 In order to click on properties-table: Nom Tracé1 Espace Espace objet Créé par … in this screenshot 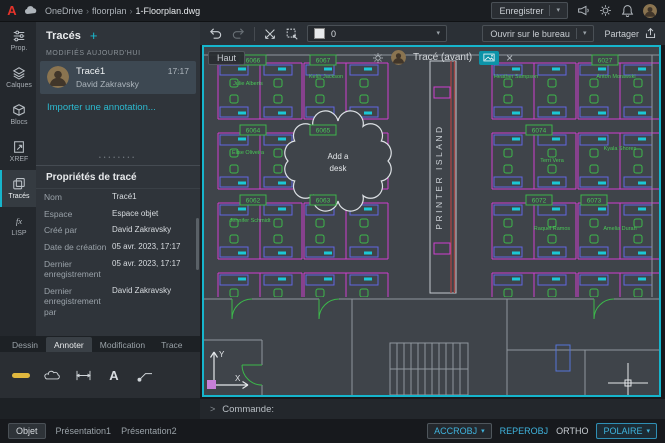, I will do `click(118, 255)`.